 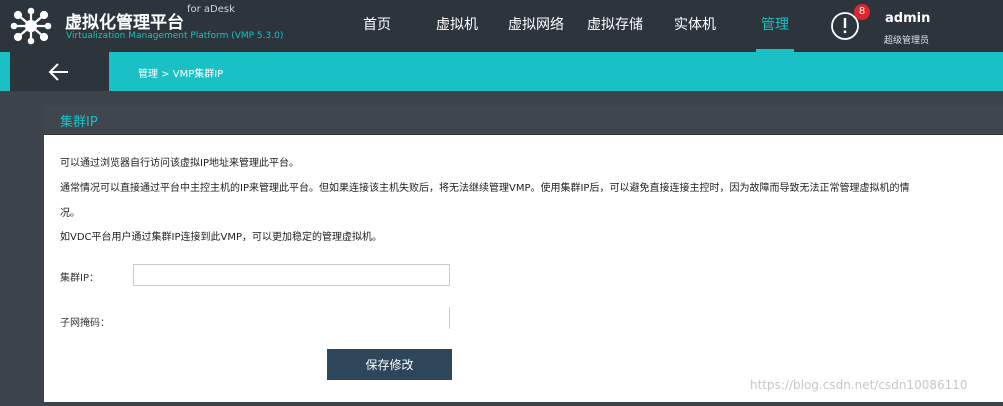 I want to click on nav-home: 首页, so click(x=377, y=26).